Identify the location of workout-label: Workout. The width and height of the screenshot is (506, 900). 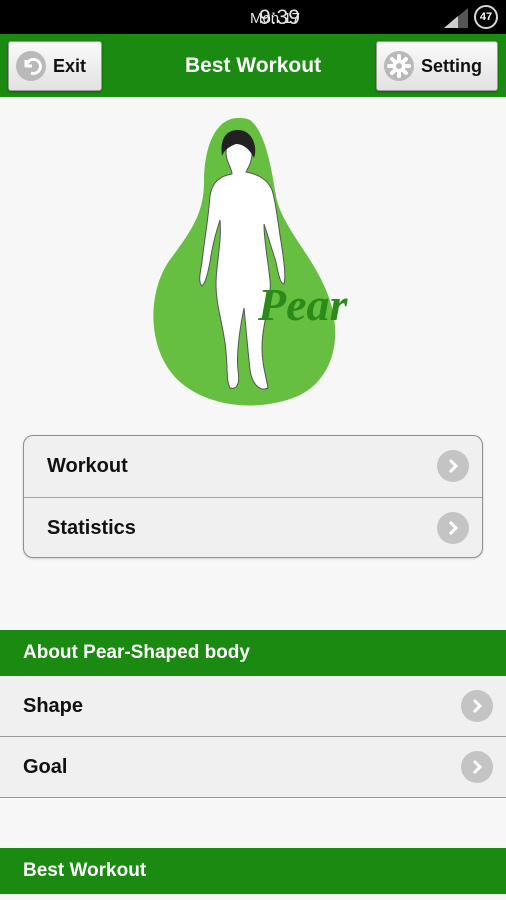
(87, 466).